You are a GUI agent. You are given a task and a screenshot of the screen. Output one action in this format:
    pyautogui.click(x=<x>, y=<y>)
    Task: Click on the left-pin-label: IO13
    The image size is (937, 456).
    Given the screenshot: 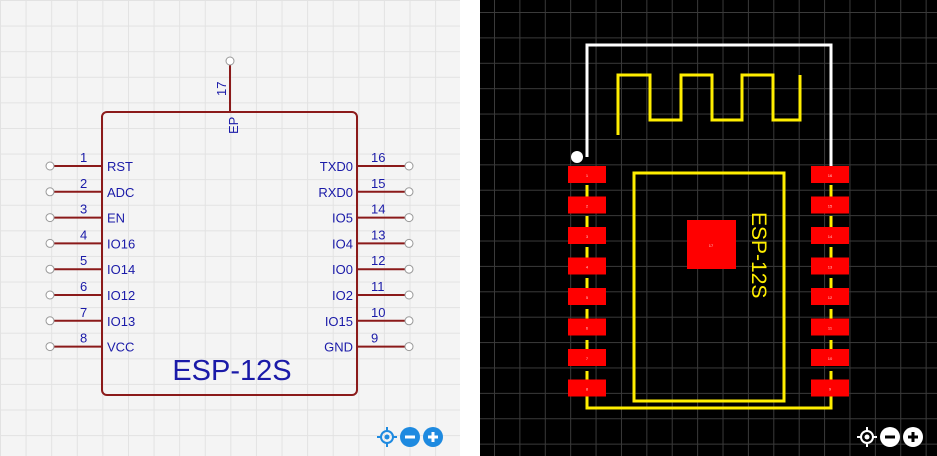 What is the action you would take?
    pyautogui.click(x=121, y=321)
    